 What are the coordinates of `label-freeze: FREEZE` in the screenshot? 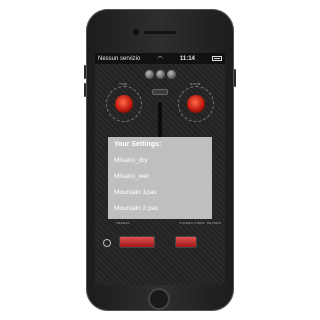 It's located at (123, 223).